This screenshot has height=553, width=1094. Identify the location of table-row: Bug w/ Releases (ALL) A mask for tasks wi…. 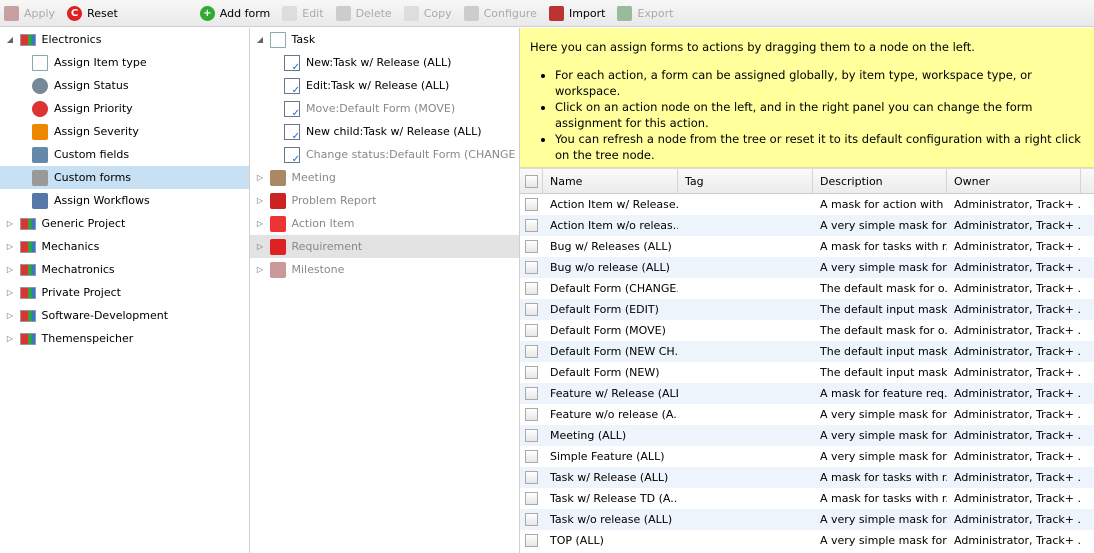
(807, 246).